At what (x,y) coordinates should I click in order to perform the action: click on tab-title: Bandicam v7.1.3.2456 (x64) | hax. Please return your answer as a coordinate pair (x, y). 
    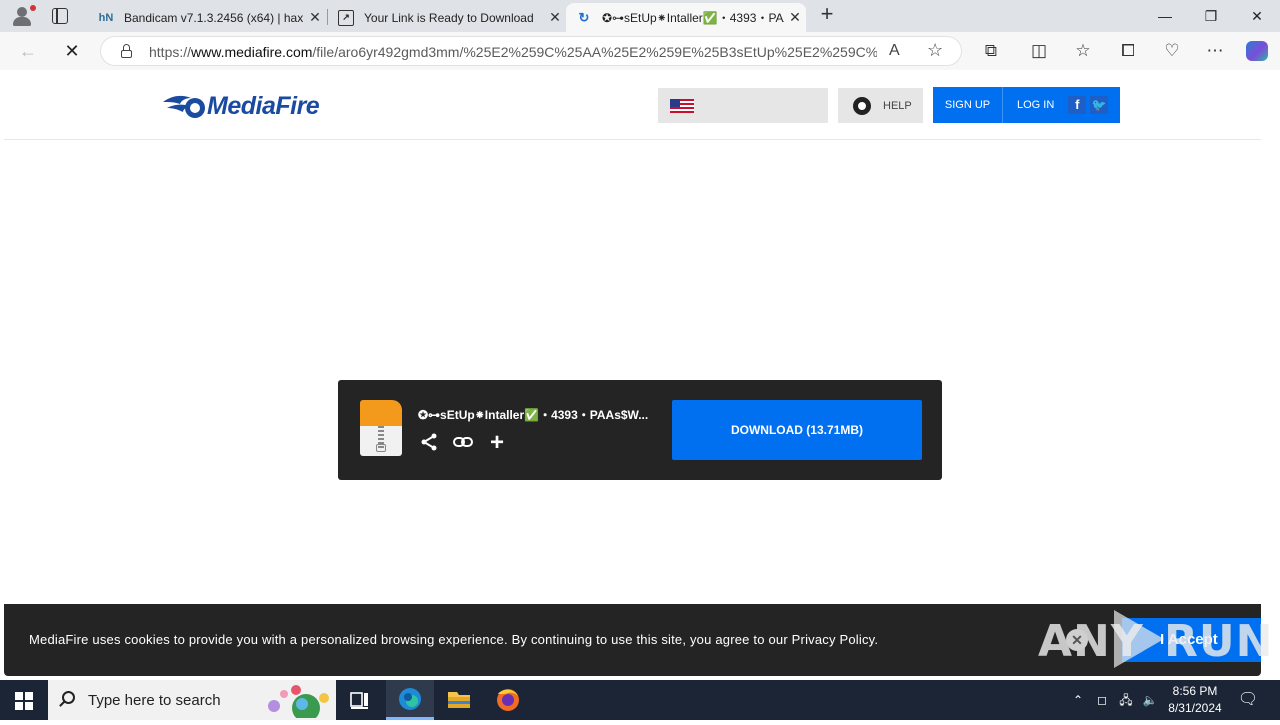
    Looking at the image, I should click on (214, 17).